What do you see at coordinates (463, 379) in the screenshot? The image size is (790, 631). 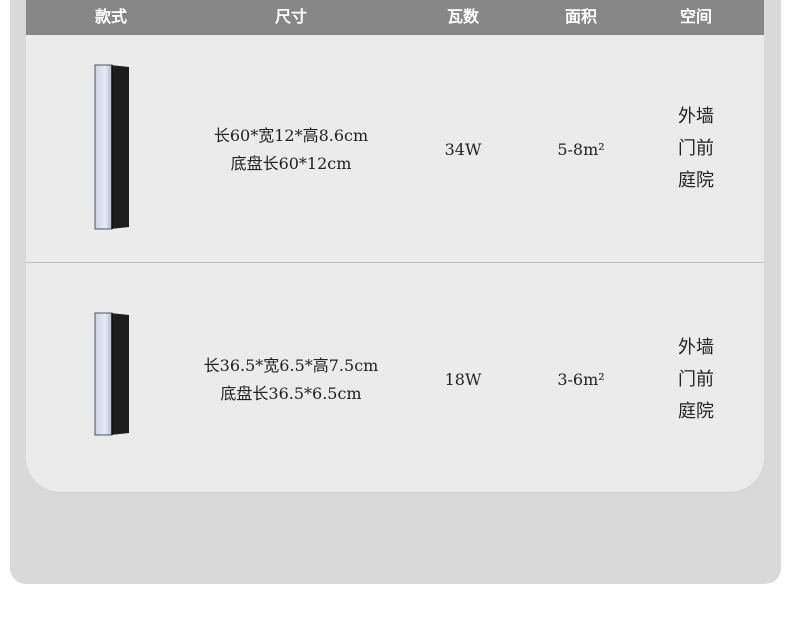 I see `watt-cell: 18W` at bounding box center [463, 379].